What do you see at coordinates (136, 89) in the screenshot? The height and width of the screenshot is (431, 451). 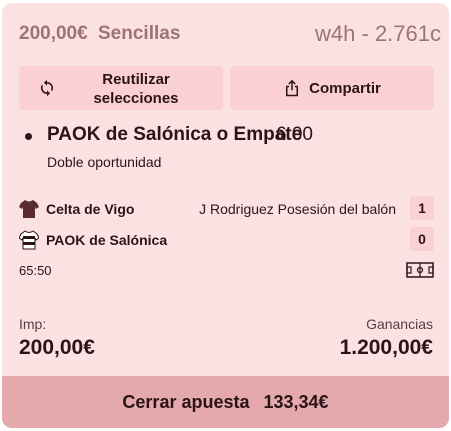 I see `reuse-selections-label: Reutilizar selecciones` at bounding box center [136, 89].